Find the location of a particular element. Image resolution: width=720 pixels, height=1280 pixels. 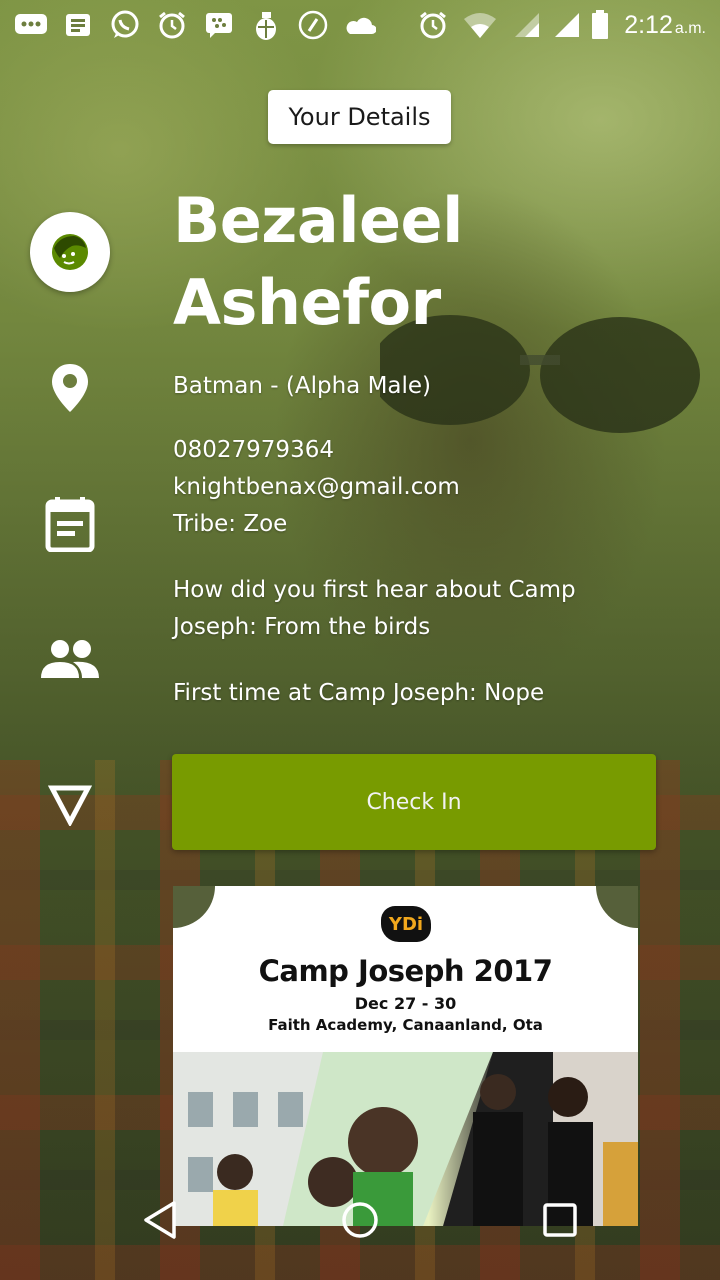

grenade-icon is located at coordinates (266, 25).